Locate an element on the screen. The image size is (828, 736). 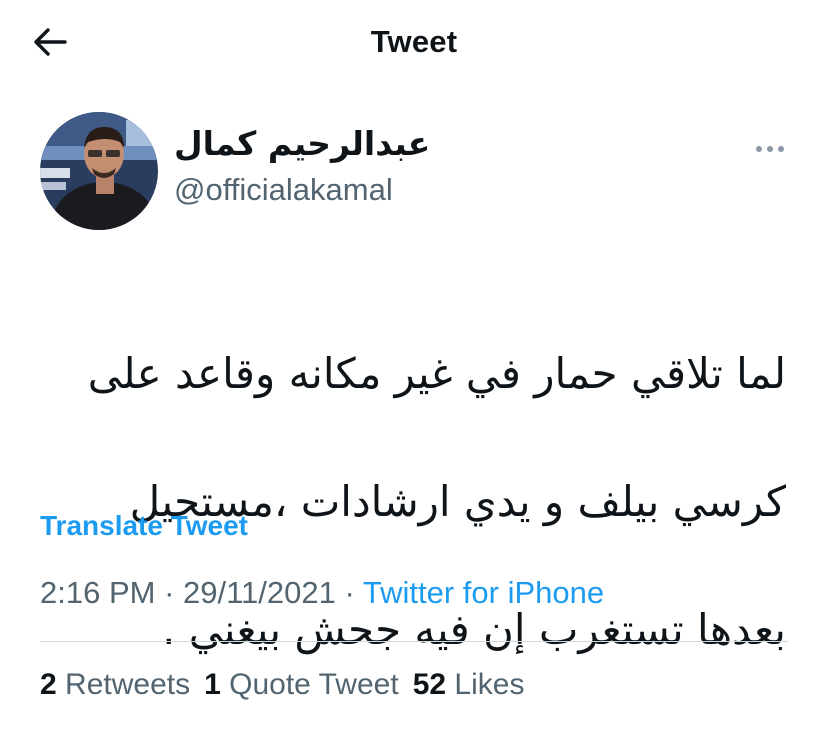
more-horizontal-icon is located at coordinates (770, 149).